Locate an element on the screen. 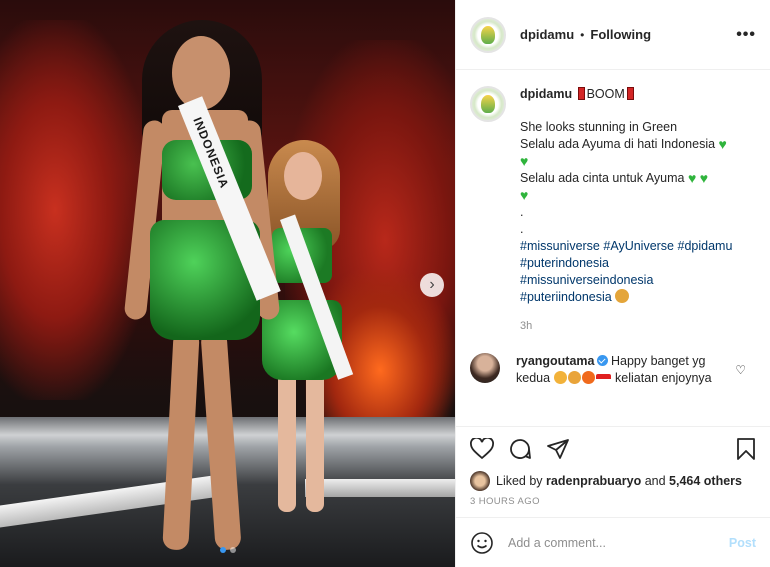 Image resolution: width=770 pixels, height=567 pixels. caption-time: 3h is located at coordinates (626, 326).